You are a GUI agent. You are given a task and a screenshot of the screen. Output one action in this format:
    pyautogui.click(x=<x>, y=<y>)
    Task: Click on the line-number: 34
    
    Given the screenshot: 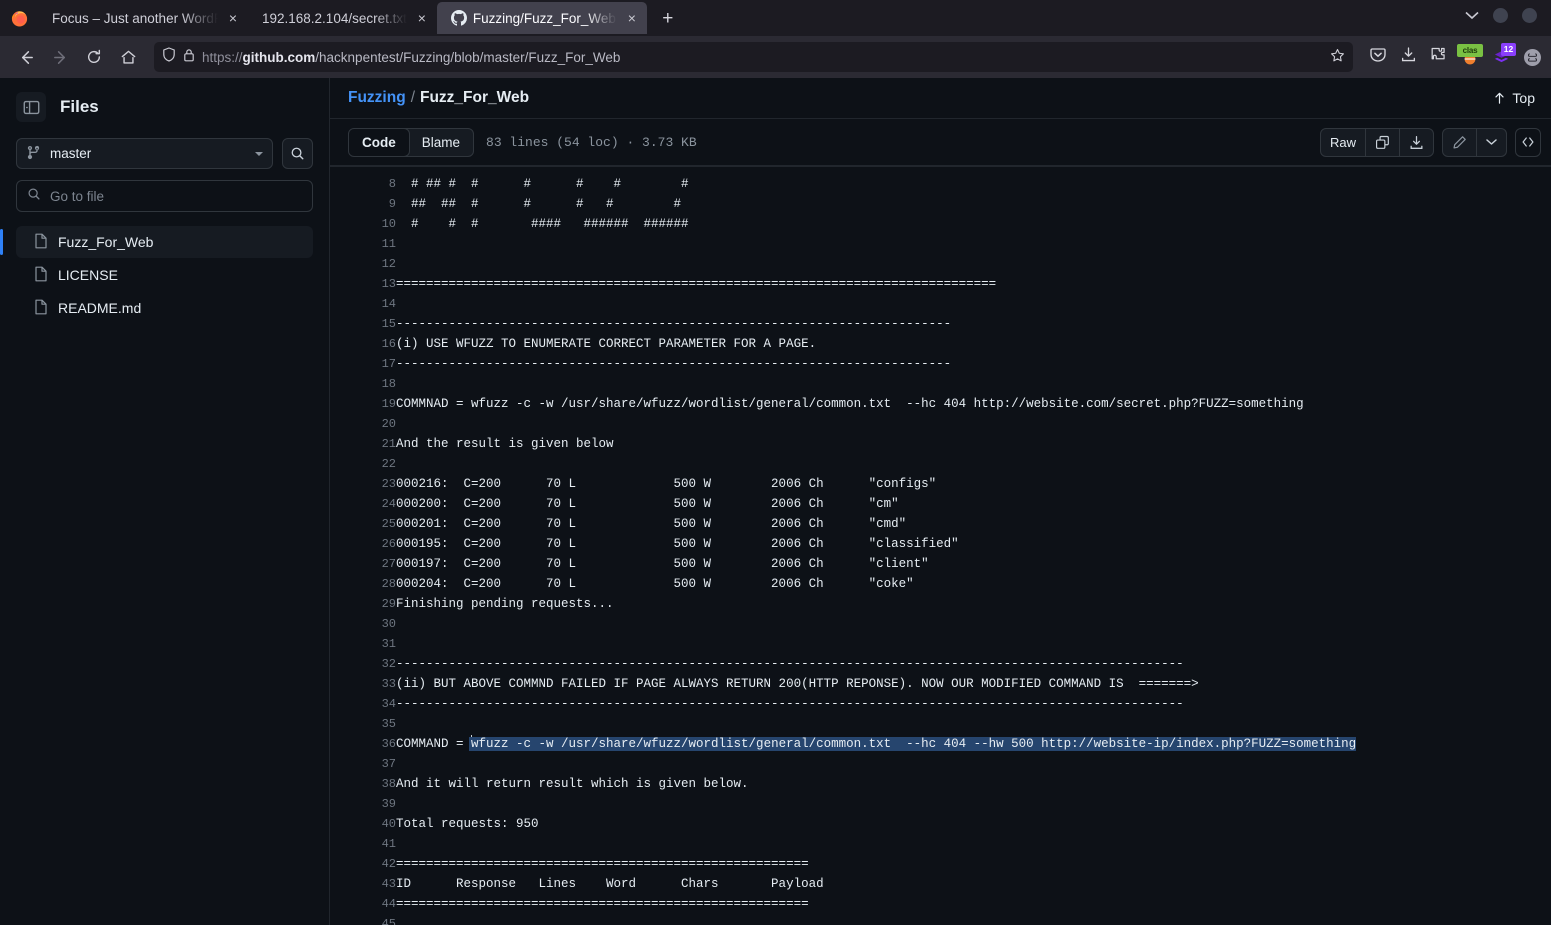 What is the action you would take?
    pyautogui.click(x=363, y=704)
    